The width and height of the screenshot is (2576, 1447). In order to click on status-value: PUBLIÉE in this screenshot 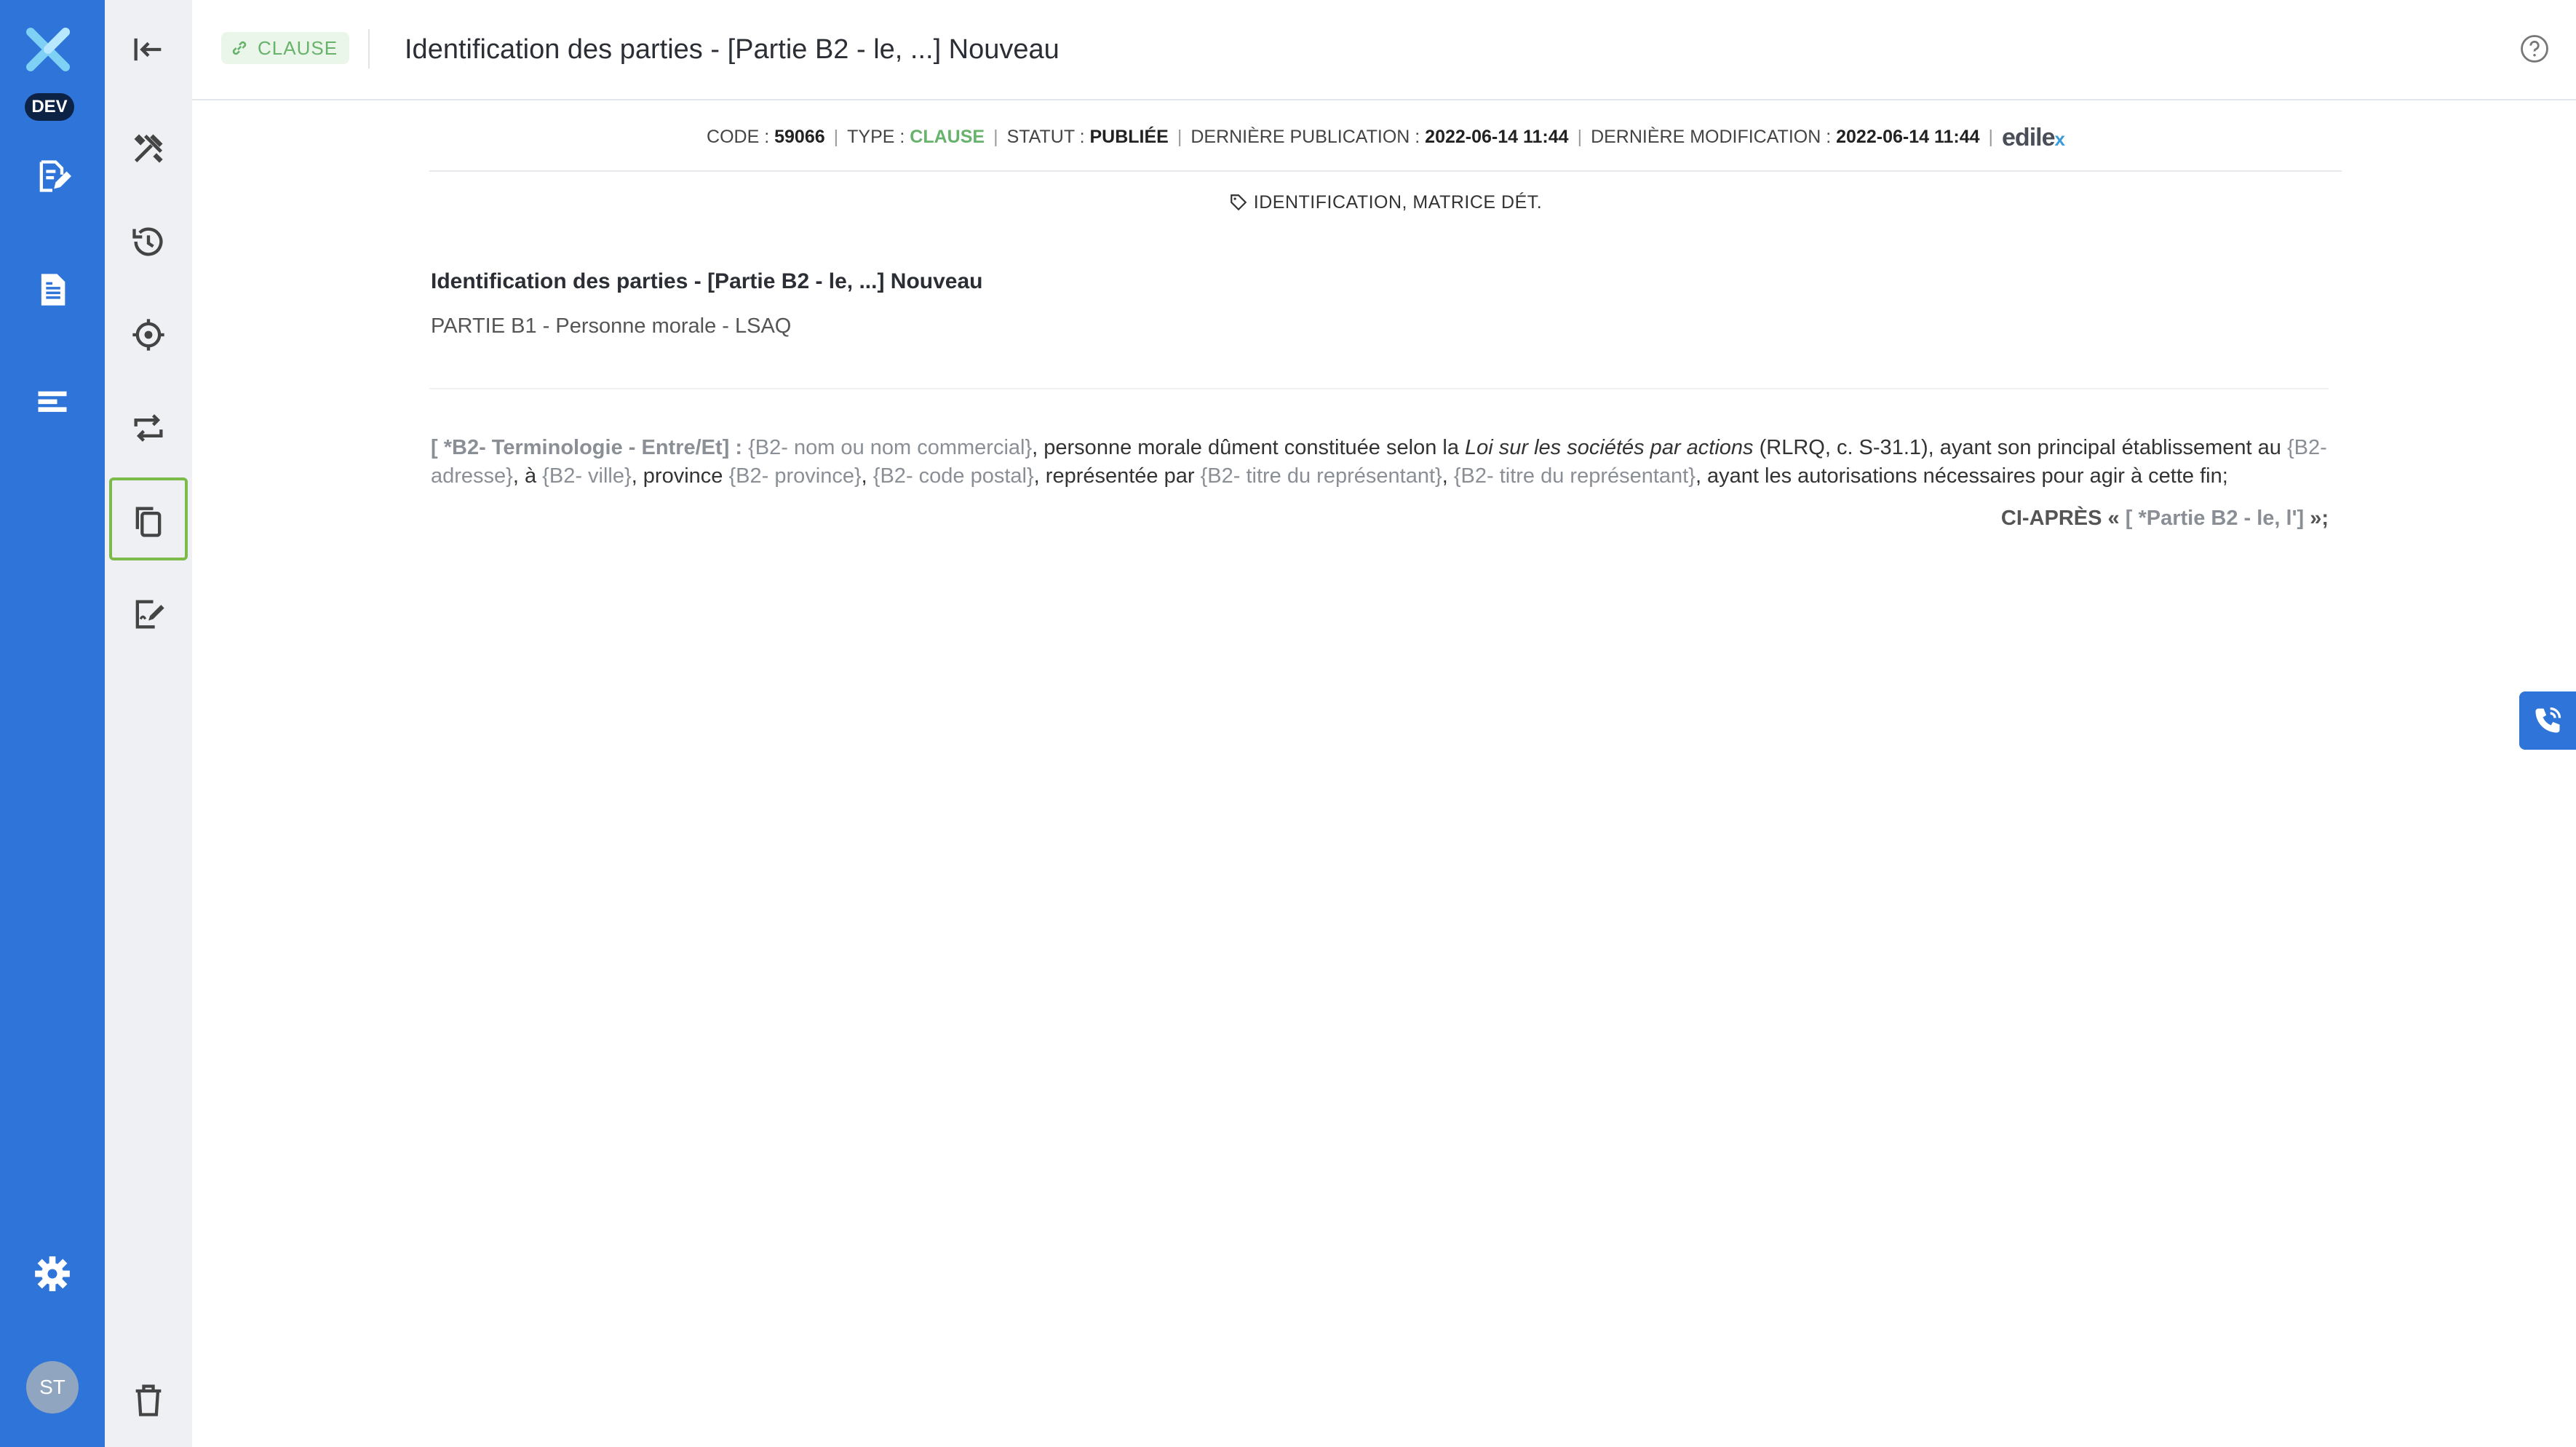, I will do `click(1129, 137)`.